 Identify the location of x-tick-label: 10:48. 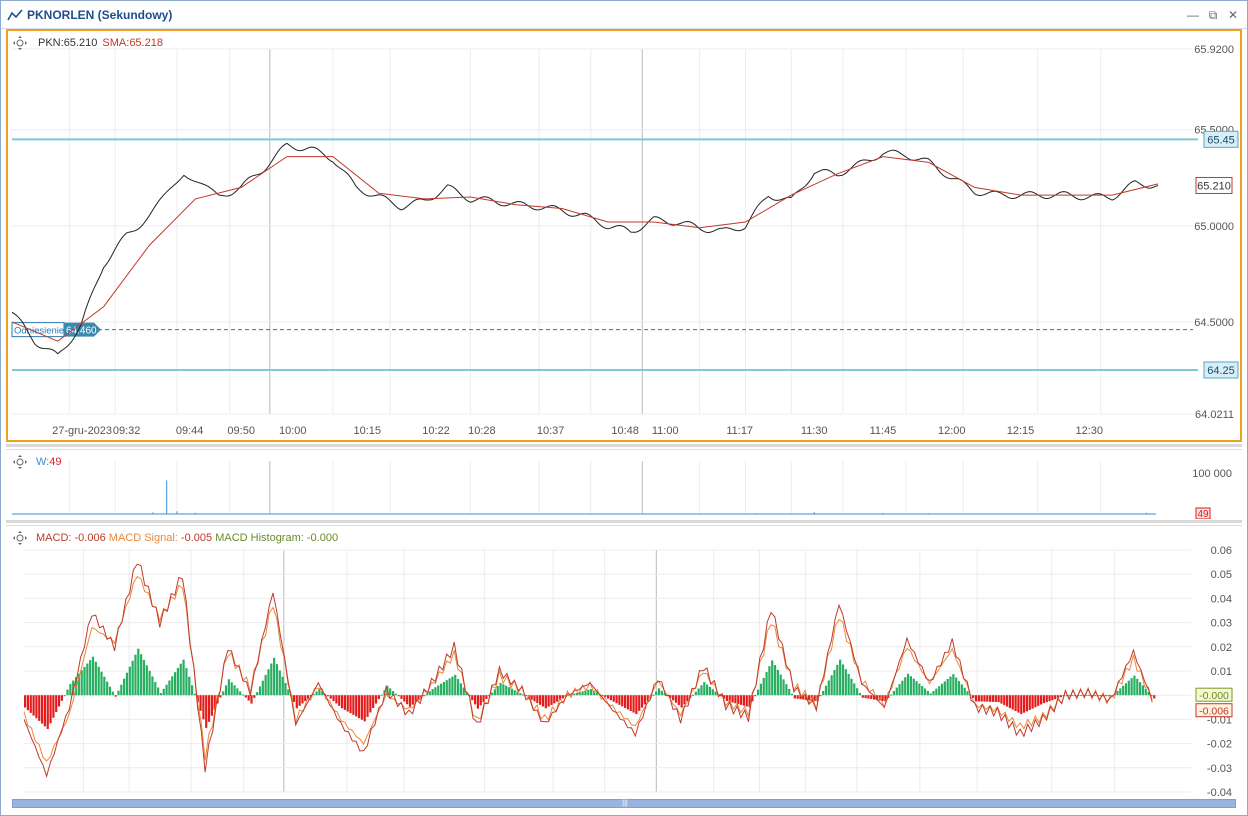
(625, 431).